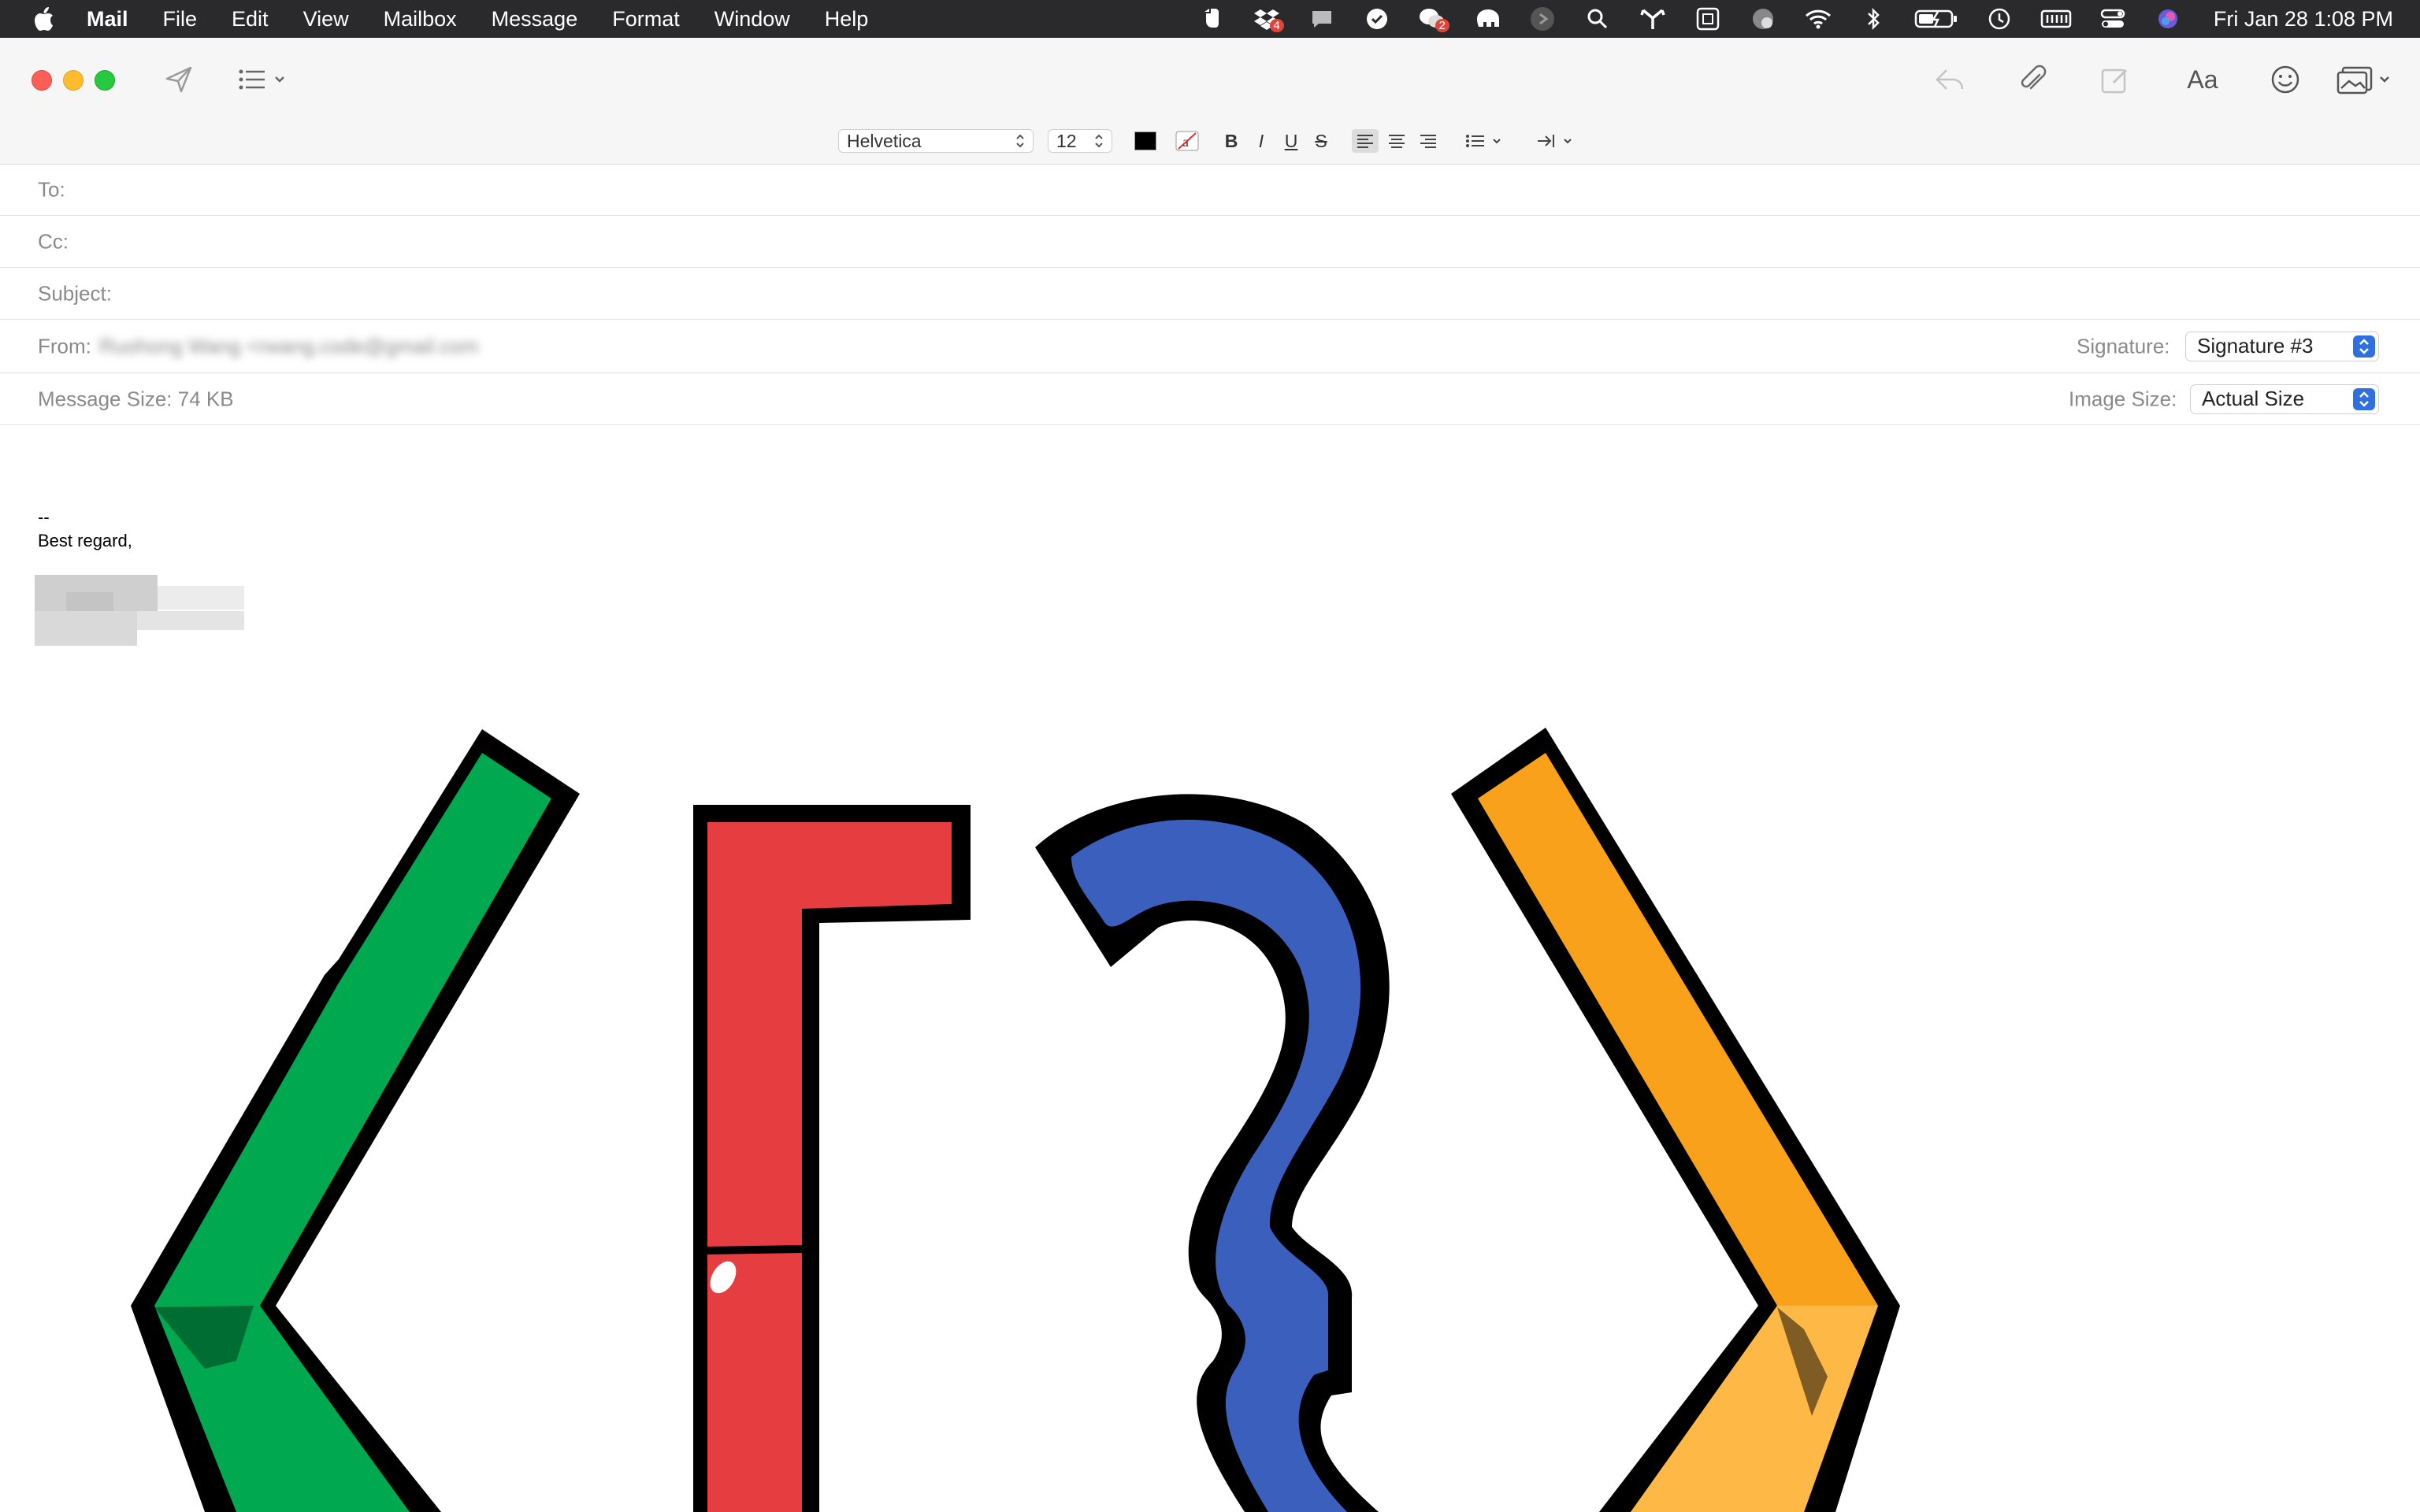  What do you see at coordinates (936, 141) in the screenshot?
I see `font-family-select: Helvetica` at bounding box center [936, 141].